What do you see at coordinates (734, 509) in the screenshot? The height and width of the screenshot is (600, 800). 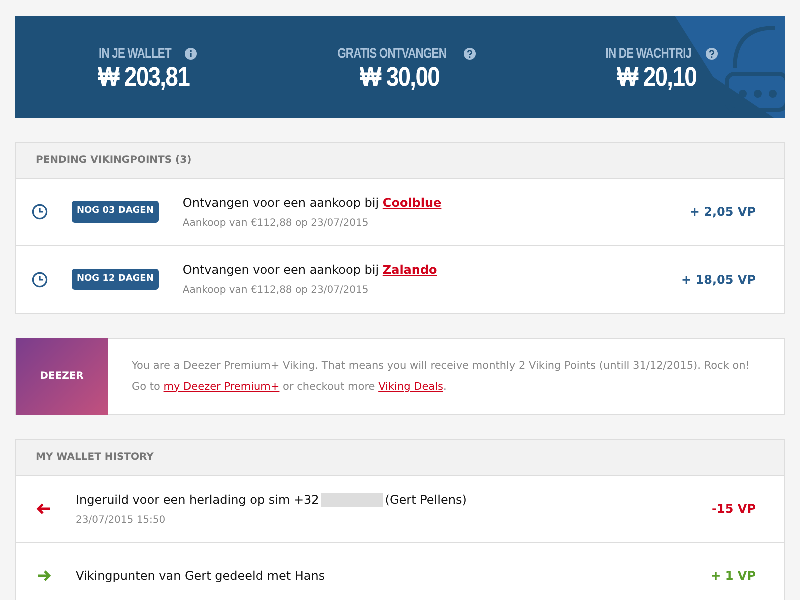 I see `points-amount: -15 VP` at bounding box center [734, 509].